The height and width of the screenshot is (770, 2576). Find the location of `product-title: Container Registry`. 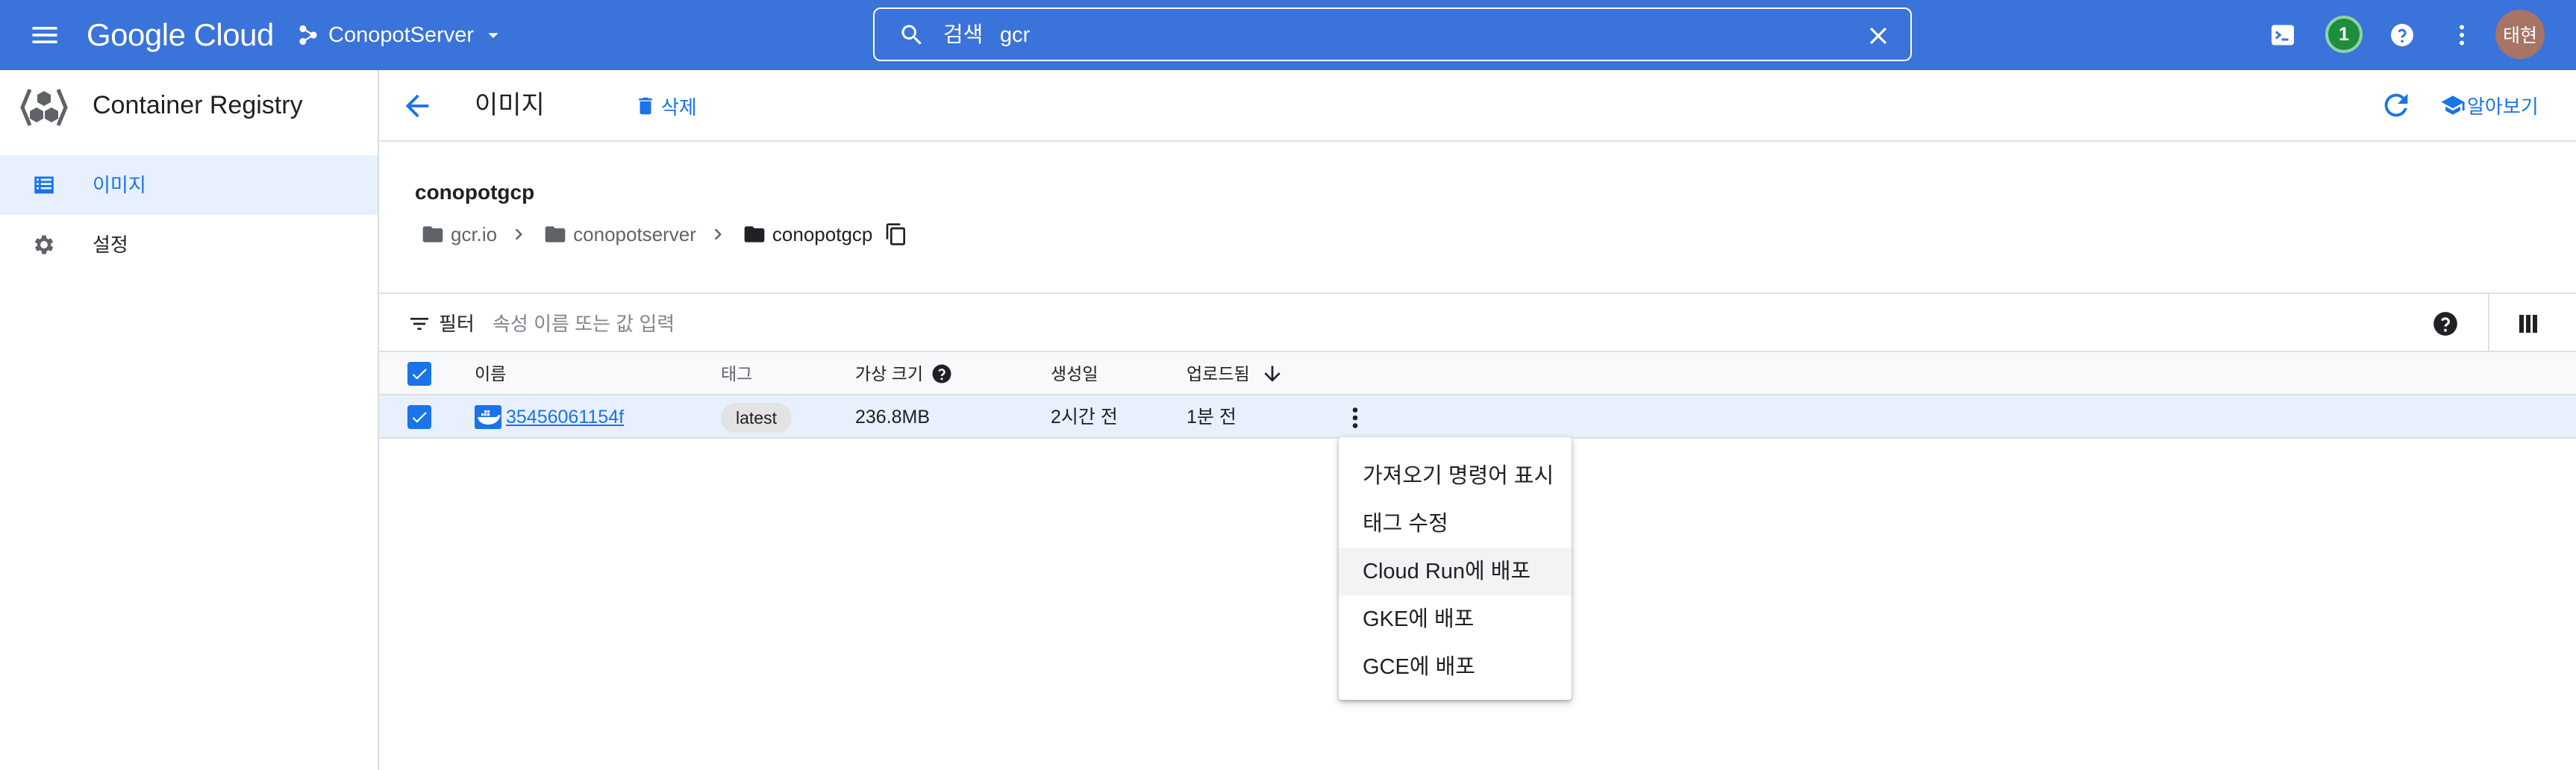

product-title: Container Registry is located at coordinates (198, 105).